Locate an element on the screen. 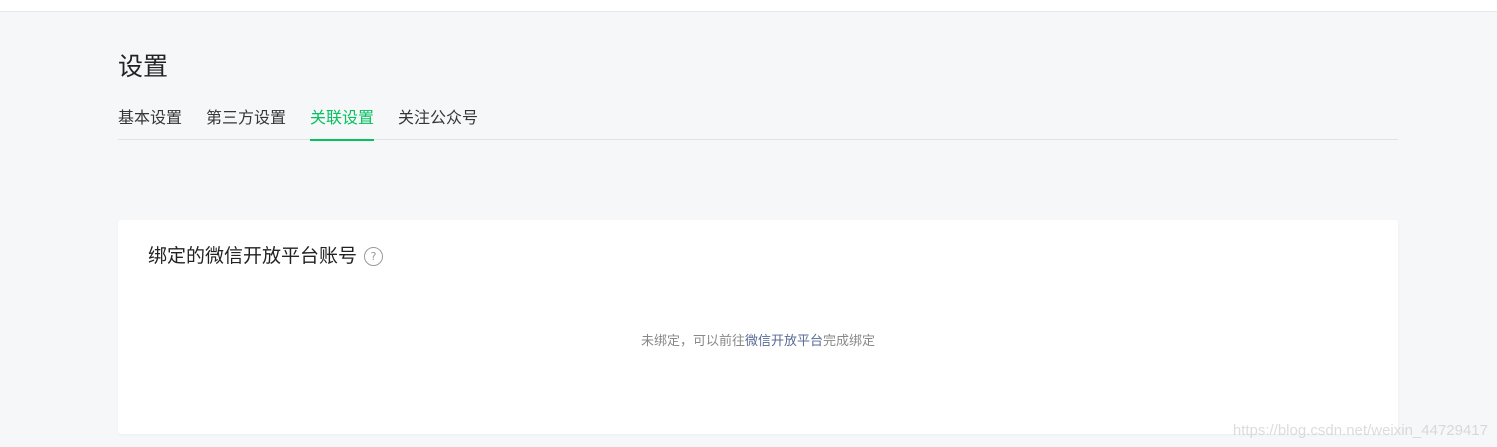  empty-state-tip: 未绑定，可以前往微信开放平台完成绑定 is located at coordinates (758, 342).